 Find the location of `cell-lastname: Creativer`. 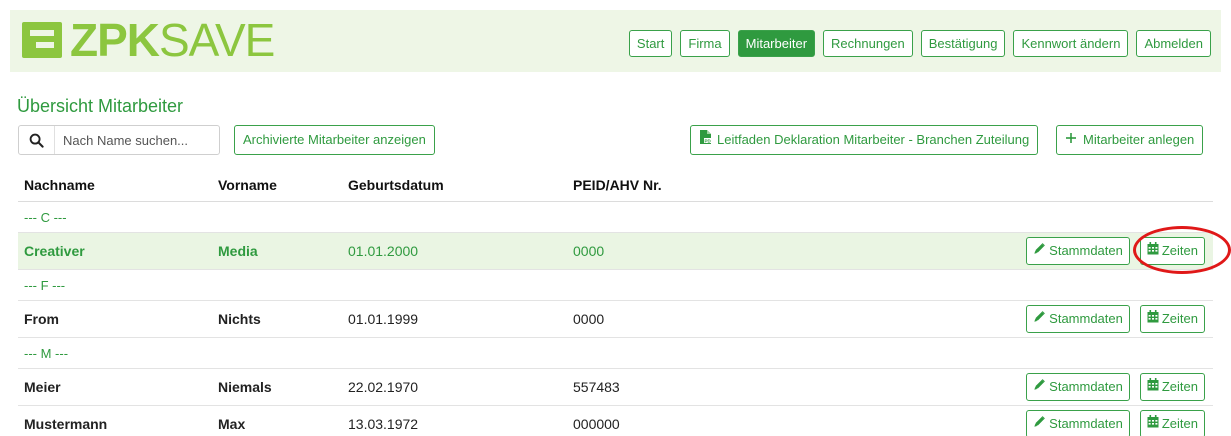

cell-lastname: Creativer is located at coordinates (54, 251).